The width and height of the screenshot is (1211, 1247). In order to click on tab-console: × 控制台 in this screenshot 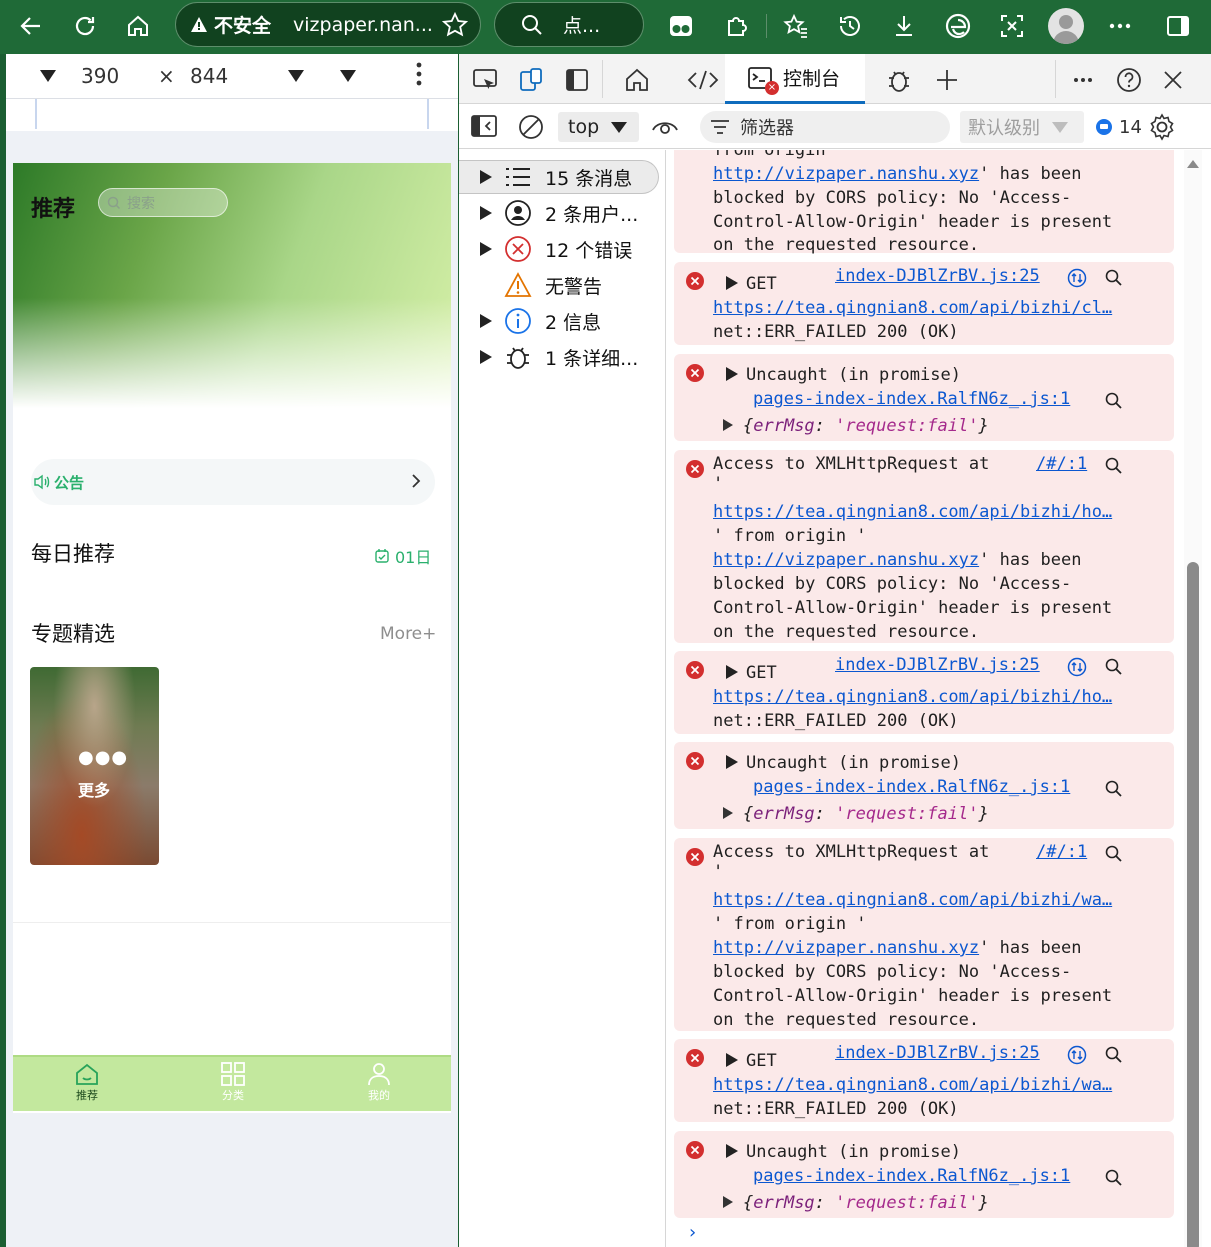, I will do `click(795, 79)`.